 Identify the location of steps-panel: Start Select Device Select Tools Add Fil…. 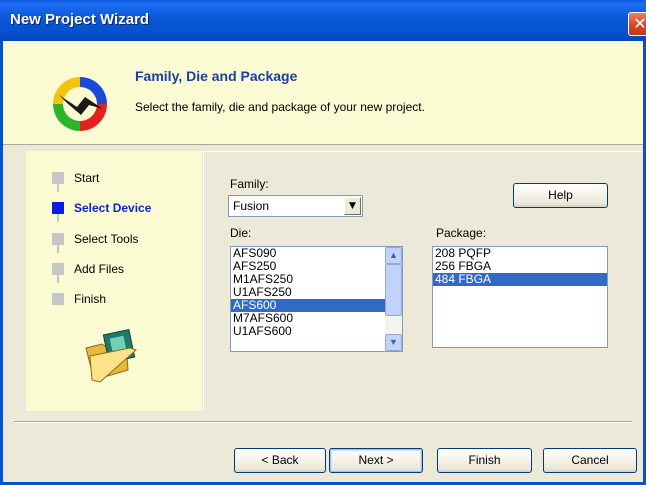
(114, 281).